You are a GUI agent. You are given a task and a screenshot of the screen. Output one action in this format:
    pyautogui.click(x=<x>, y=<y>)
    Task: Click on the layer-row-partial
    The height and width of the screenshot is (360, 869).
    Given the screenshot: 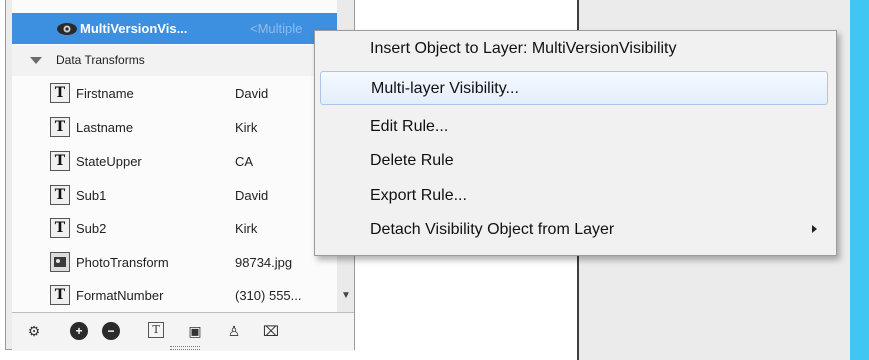 What is the action you would take?
    pyautogui.click(x=174, y=6)
    